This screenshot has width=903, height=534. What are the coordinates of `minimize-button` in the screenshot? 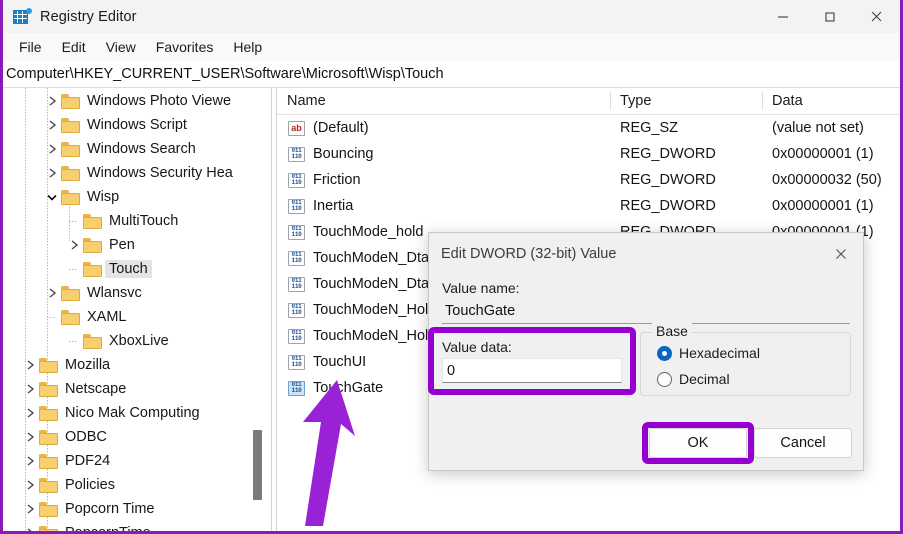 It's located at (782, 16).